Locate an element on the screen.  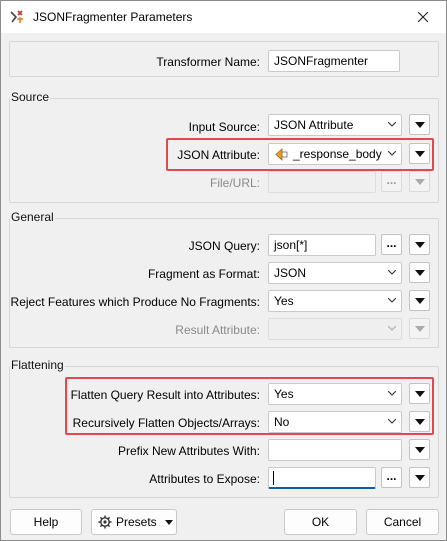
flatten-query-menu-button is located at coordinates (419, 393).